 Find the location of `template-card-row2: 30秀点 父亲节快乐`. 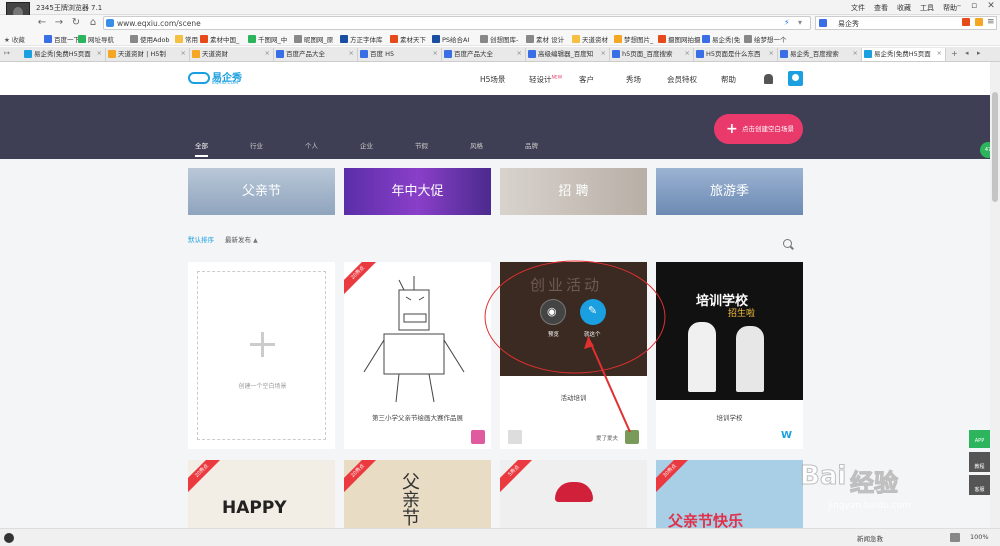

template-card-row2: 30秀点 父亲节快乐 is located at coordinates (729, 494).